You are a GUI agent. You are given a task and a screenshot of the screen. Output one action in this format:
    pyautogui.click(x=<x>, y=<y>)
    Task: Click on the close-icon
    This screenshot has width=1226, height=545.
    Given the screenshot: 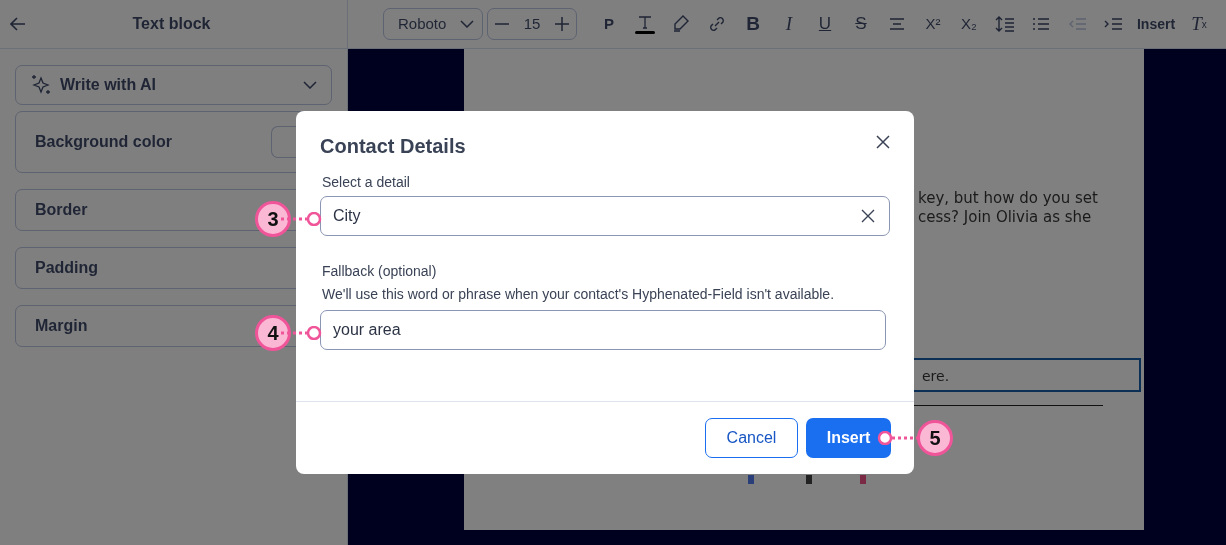 What is the action you would take?
    pyautogui.click(x=883, y=142)
    